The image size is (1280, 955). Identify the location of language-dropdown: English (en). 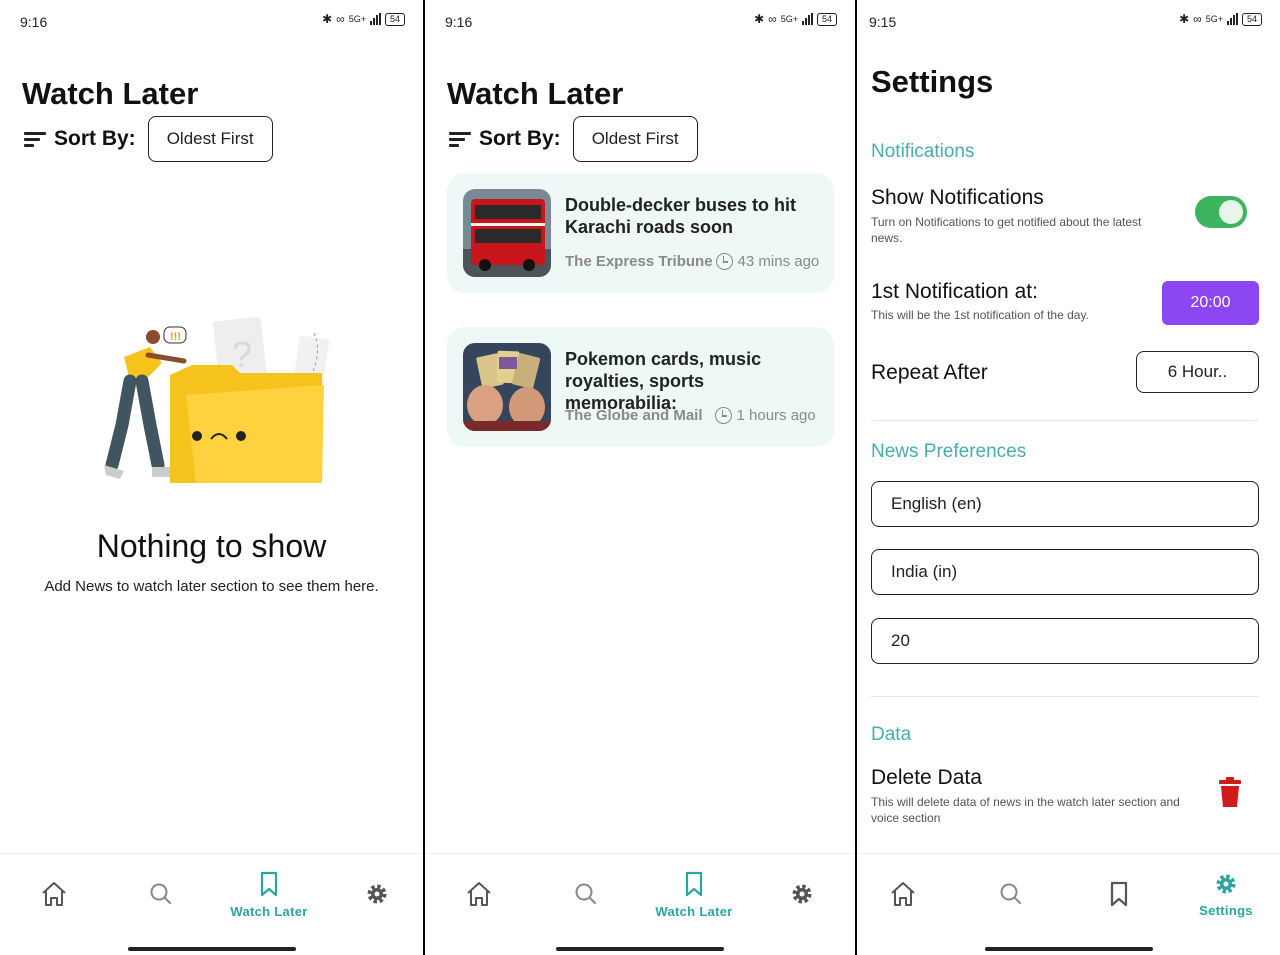
(1065, 504).